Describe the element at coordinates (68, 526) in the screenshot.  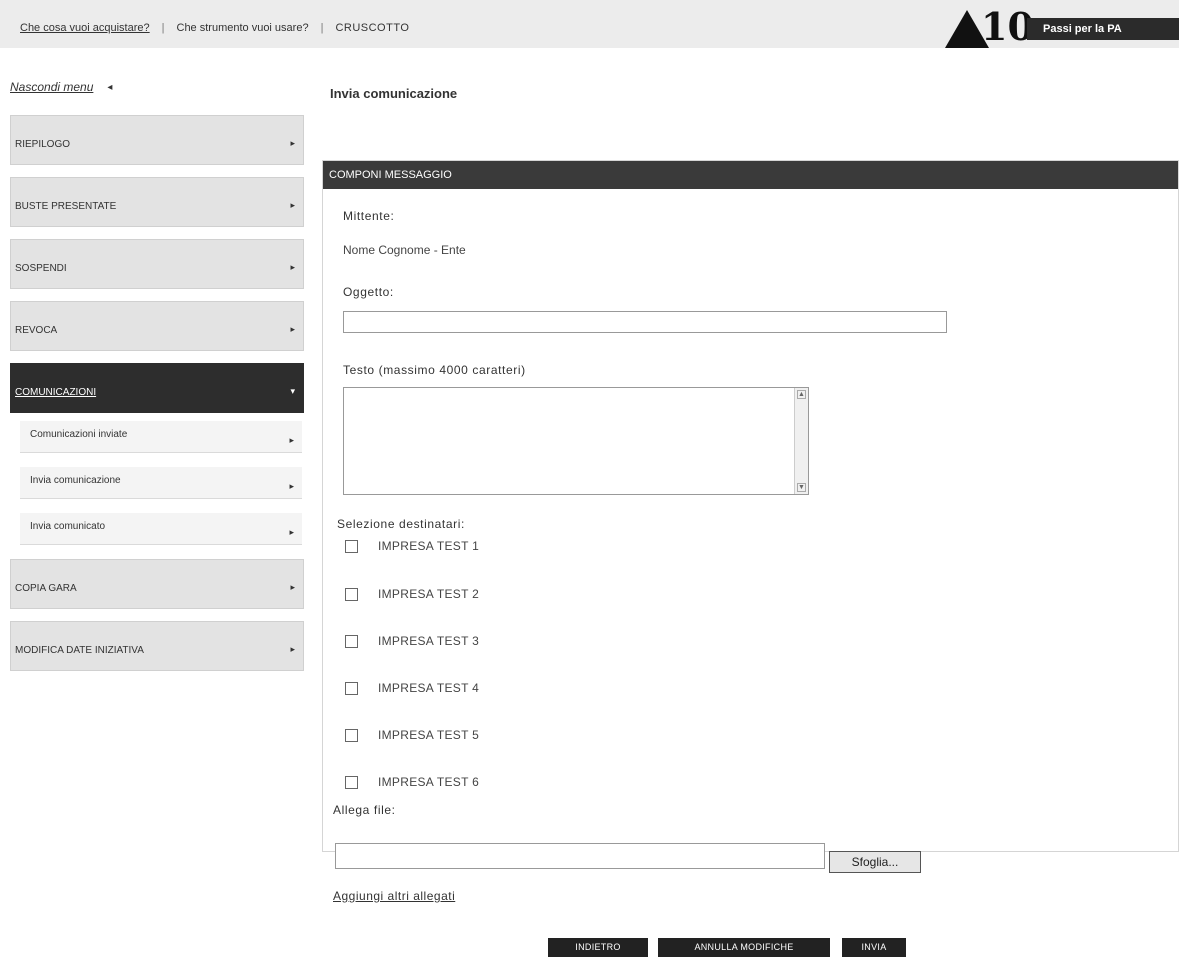
I see `sidebar-subitem-label: Invia comunicato` at that location.